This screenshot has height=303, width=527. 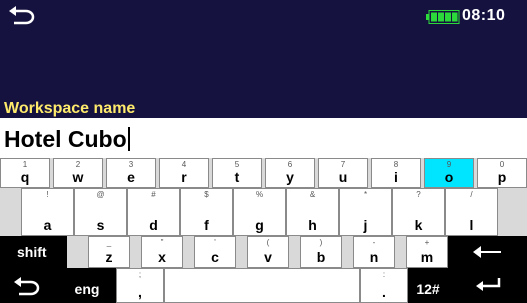 I want to click on key-k: ? k, so click(x=418, y=212).